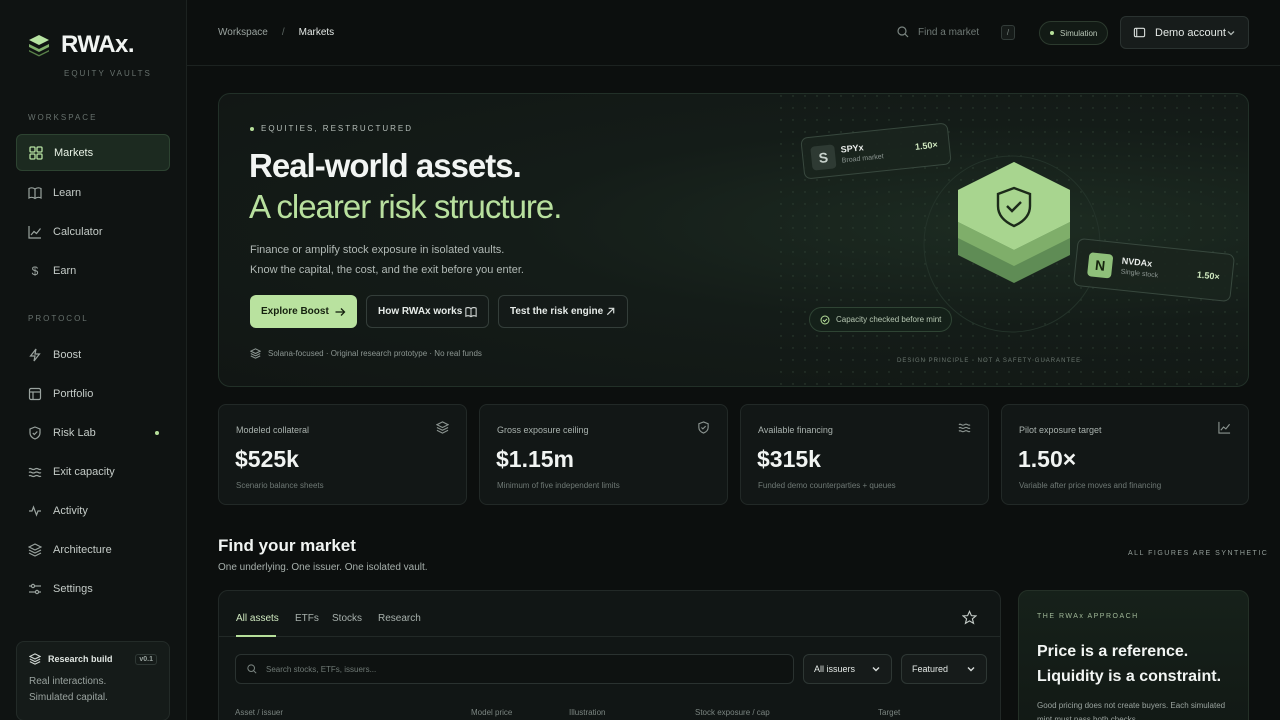 This screenshot has height=720, width=1280. I want to click on active-tab-indicator, so click(256, 636).